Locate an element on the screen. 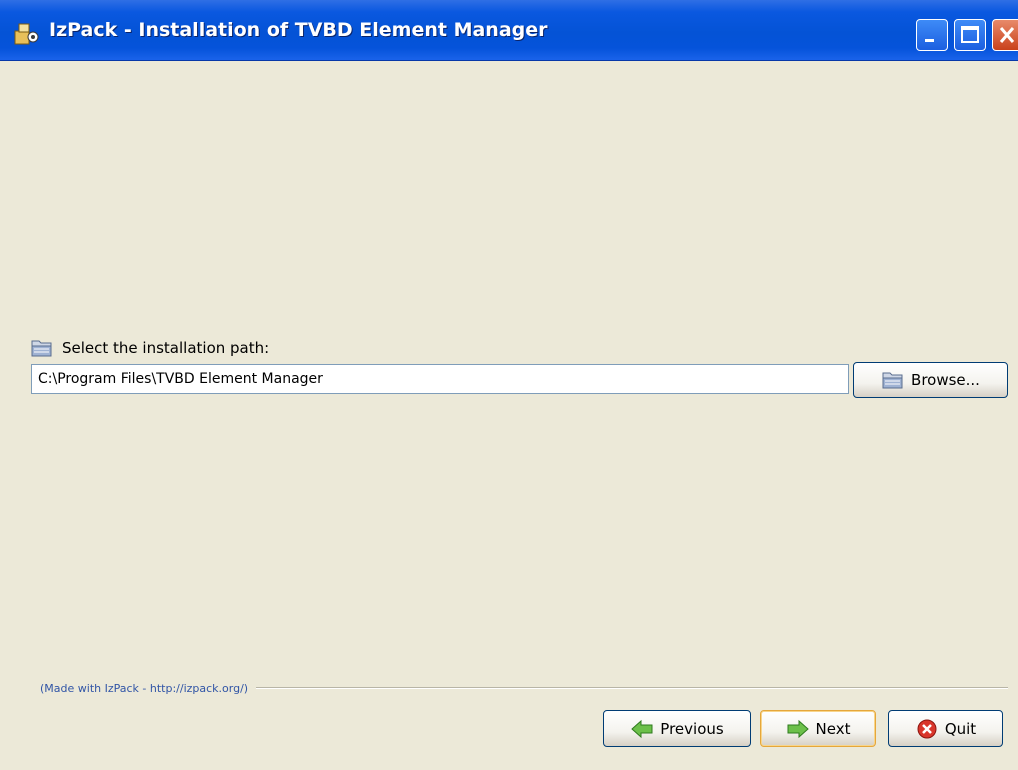  made-with-izpack-text: (Made with IzPack - http://izpack.org/) is located at coordinates (144, 688).